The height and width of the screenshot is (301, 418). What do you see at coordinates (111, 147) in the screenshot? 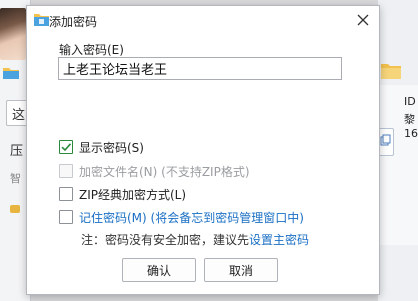
I see `show-password-label: 显示密码(S)` at bounding box center [111, 147].